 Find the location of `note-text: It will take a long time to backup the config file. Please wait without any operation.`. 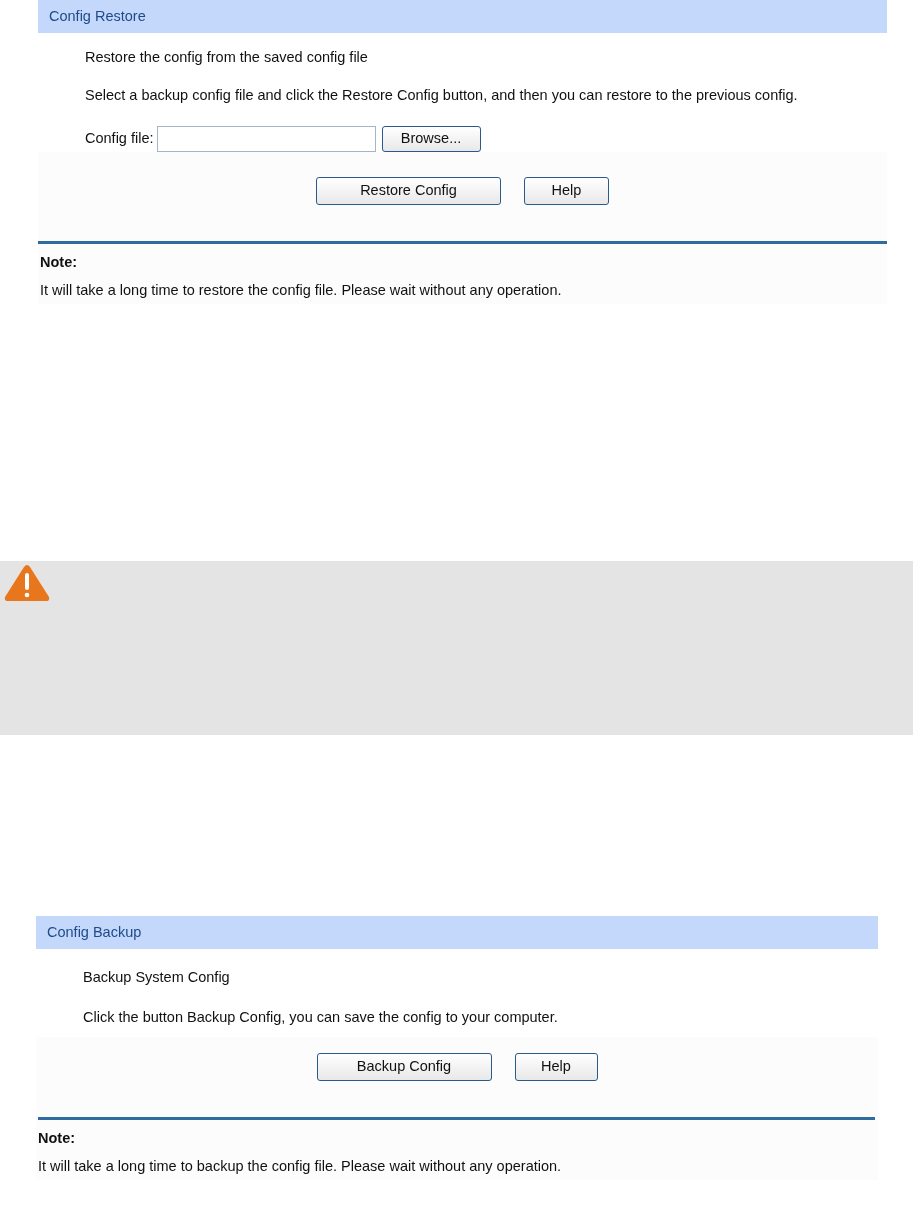

note-text: It will take a long time to backup the config file. Please wait without any operation. is located at coordinates (300, 1166).